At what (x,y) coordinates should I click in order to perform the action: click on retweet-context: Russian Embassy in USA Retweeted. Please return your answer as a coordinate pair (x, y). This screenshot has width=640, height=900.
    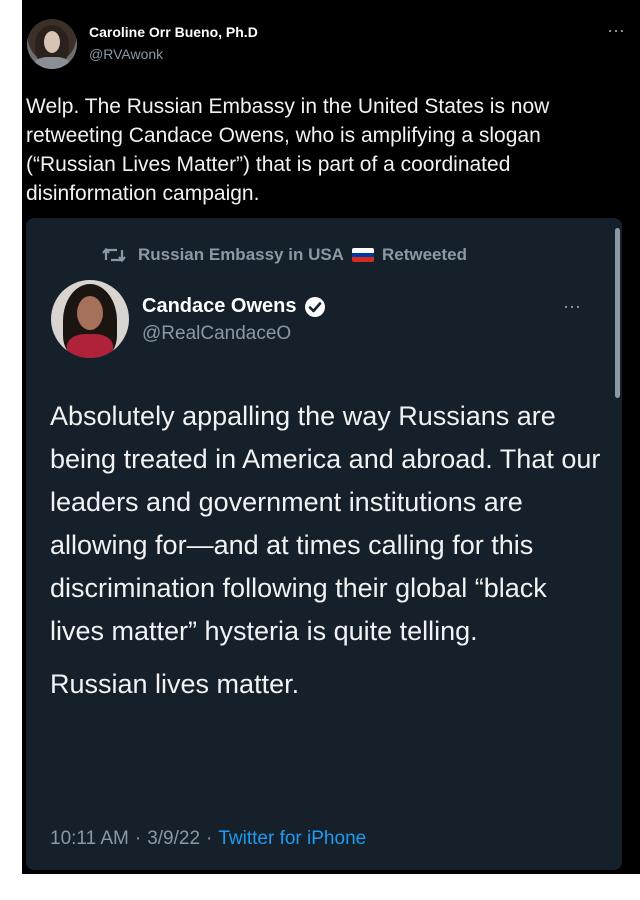
    Looking at the image, I should click on (284, 255).